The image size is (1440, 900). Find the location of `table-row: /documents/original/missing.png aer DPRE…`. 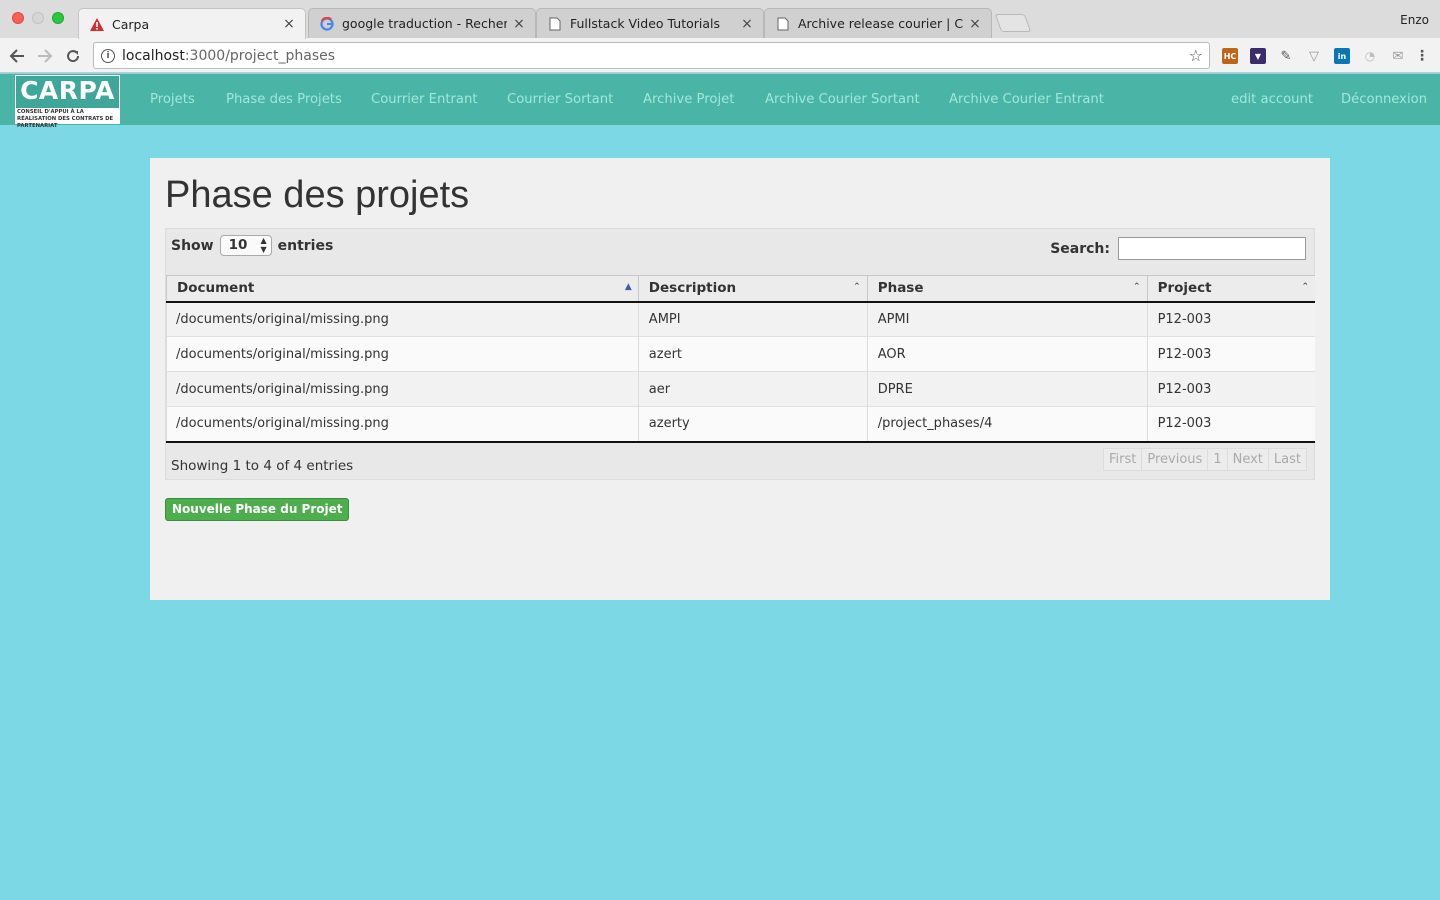

table-row: /documents/original/missing.png aer DPRE… is located at coordinates (740, 389).